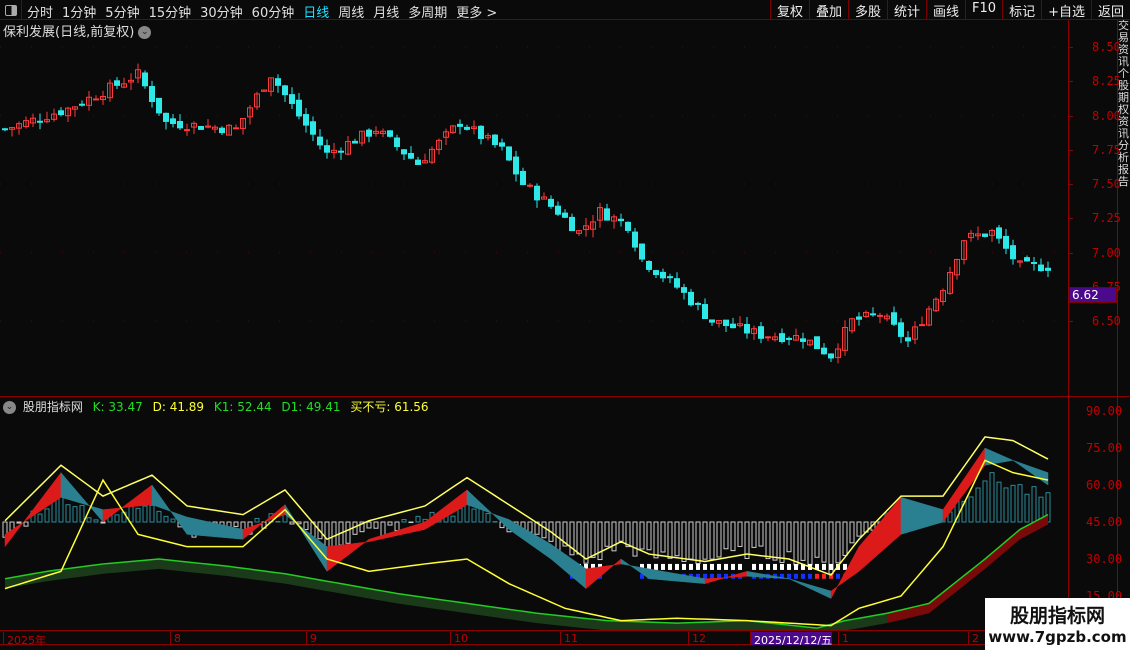 This screenshot has width=1130, height=650. Describe the element at coordinates (1124, 210) in the screenshot. I see `side-panel-text: 交易资讯个股期权资讯分析报告` at that location.